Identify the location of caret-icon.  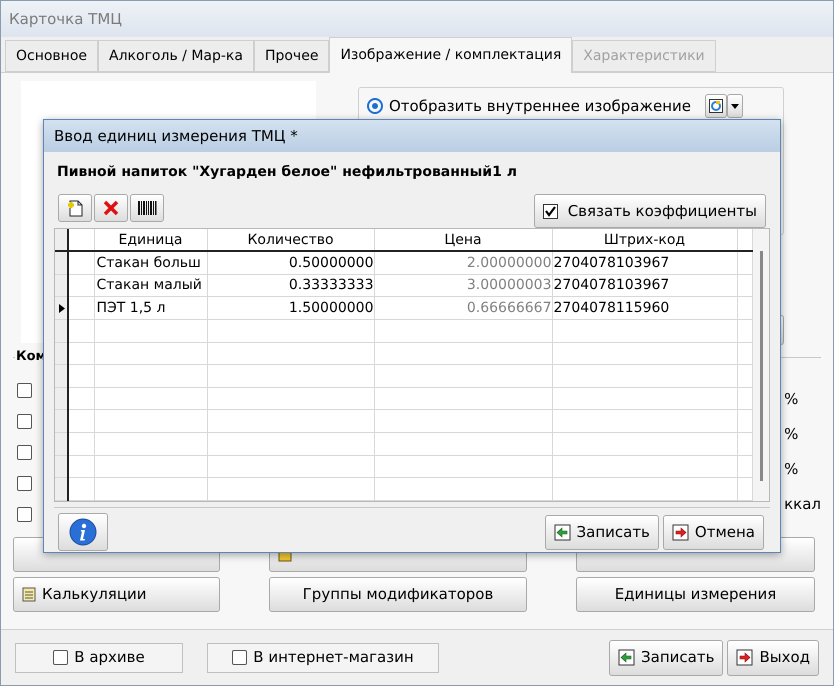
(735, 106).